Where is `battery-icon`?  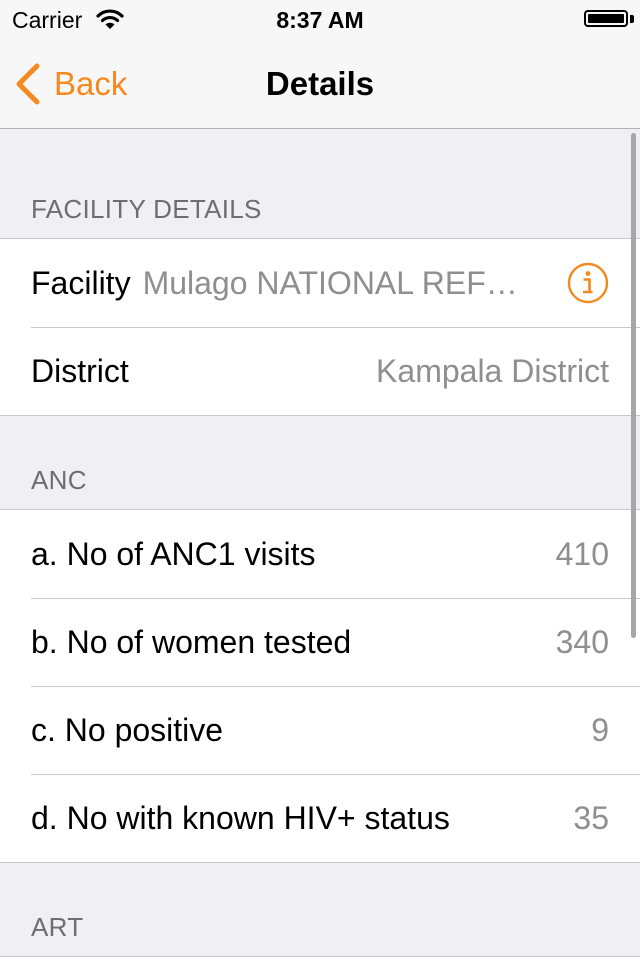 battery-icon is located at coordinates (606, 18).